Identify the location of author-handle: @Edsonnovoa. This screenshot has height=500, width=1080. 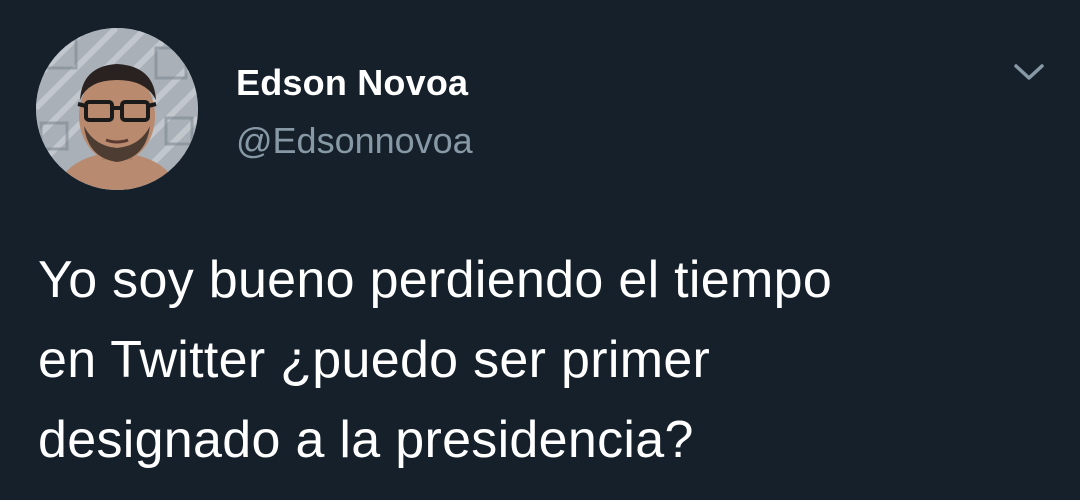
(354, 140).